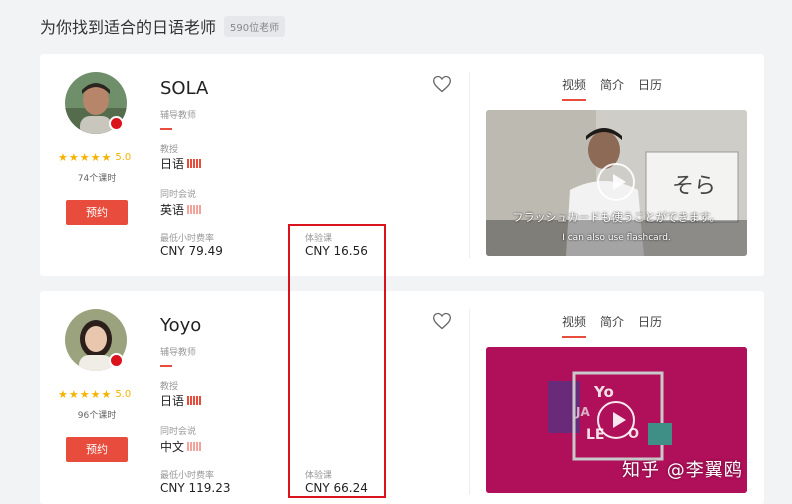 The width and height of the screenshot is (792, 504). Describe the element at coordinates (97, 179) in the screenshot. I see `lesson-count: 74个课时` at that location.